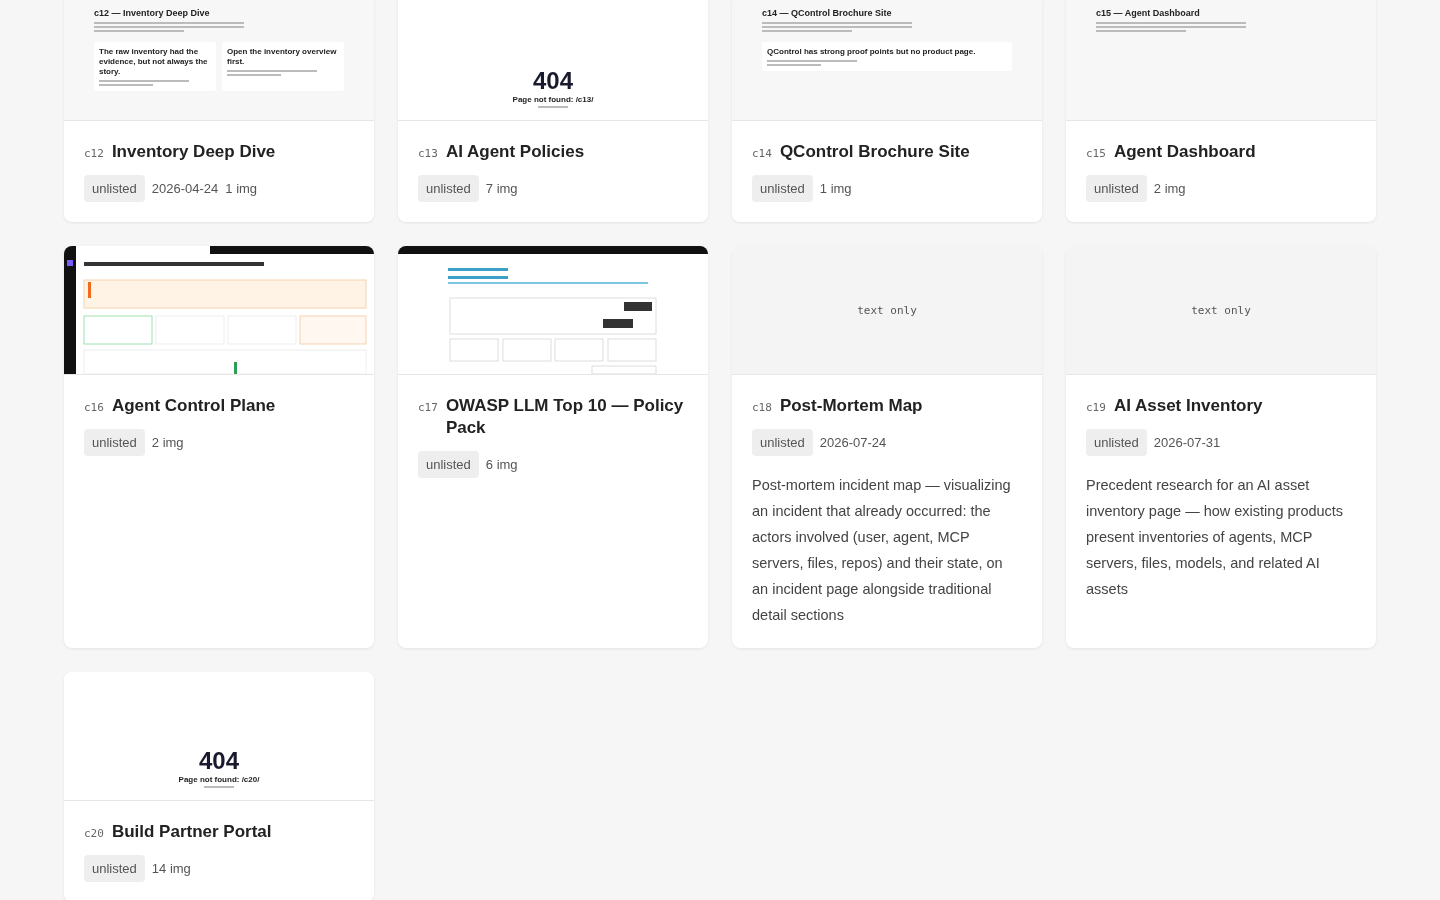 The width and height of the screenshot is (1440, 900). I want to click on project-description: Precedent research for an AI asset inventory page — how existing products present inventories of agents, MCP servers, files, models, and related AI assets, so click(1215, 537).